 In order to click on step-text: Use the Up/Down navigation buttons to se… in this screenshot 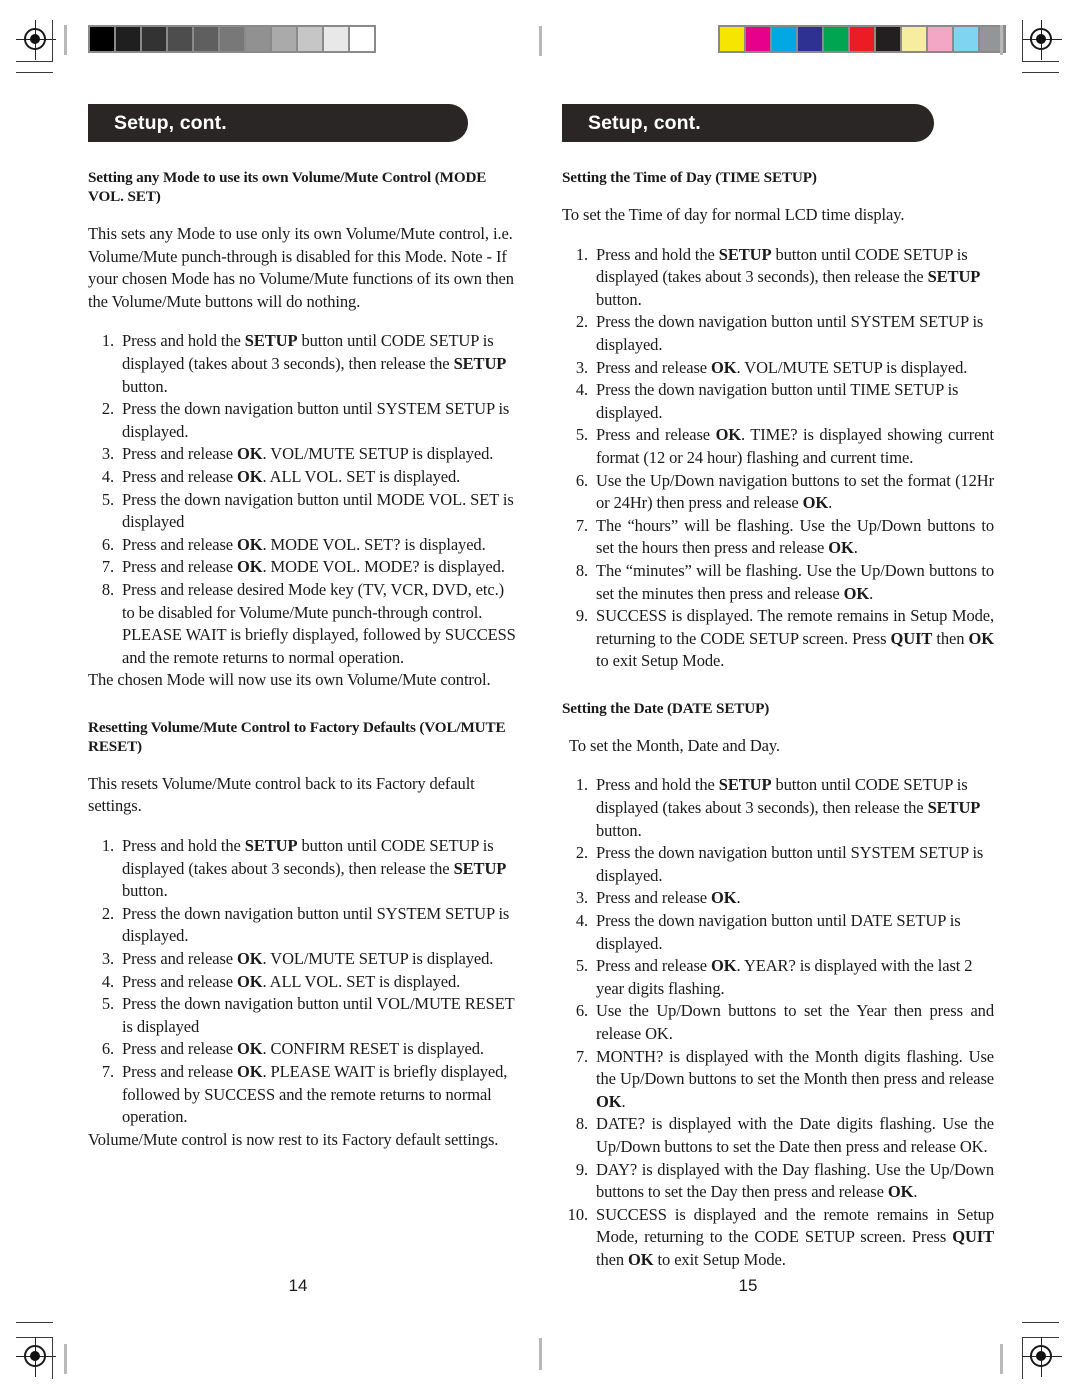, I will do `click(795, 491)`.